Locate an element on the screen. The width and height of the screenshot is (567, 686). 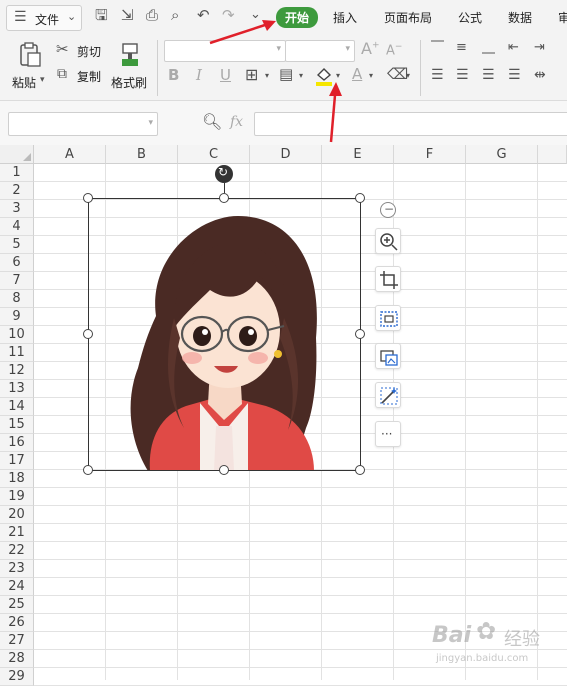
row-header: 4 is located at coordinates (17, 227).